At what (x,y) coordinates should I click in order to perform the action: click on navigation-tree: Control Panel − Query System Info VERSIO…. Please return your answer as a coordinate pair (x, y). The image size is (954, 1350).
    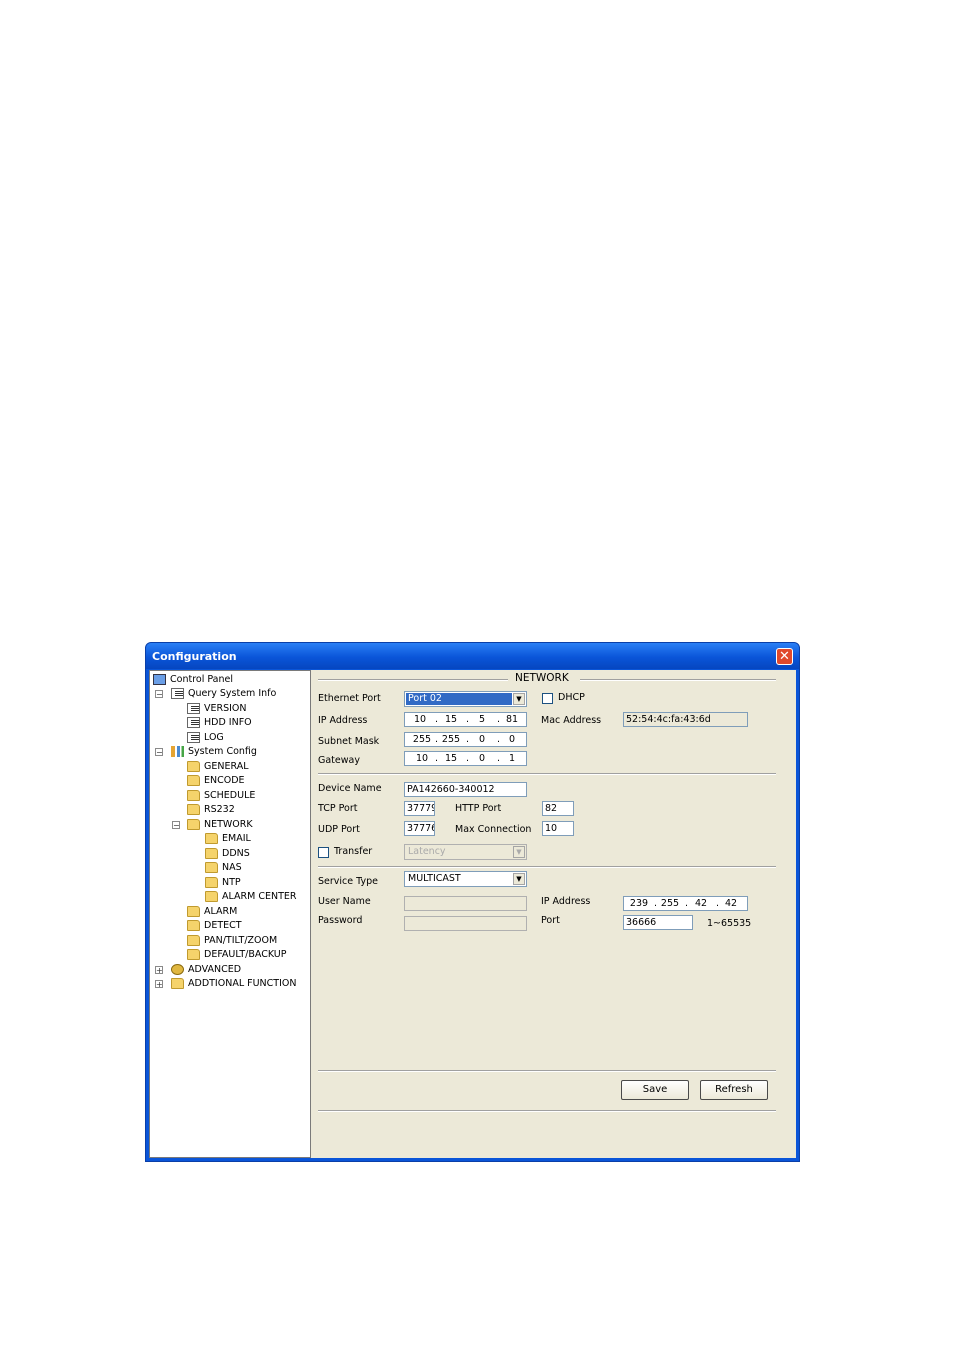
    Looking at the image, I should click on (230, 914).